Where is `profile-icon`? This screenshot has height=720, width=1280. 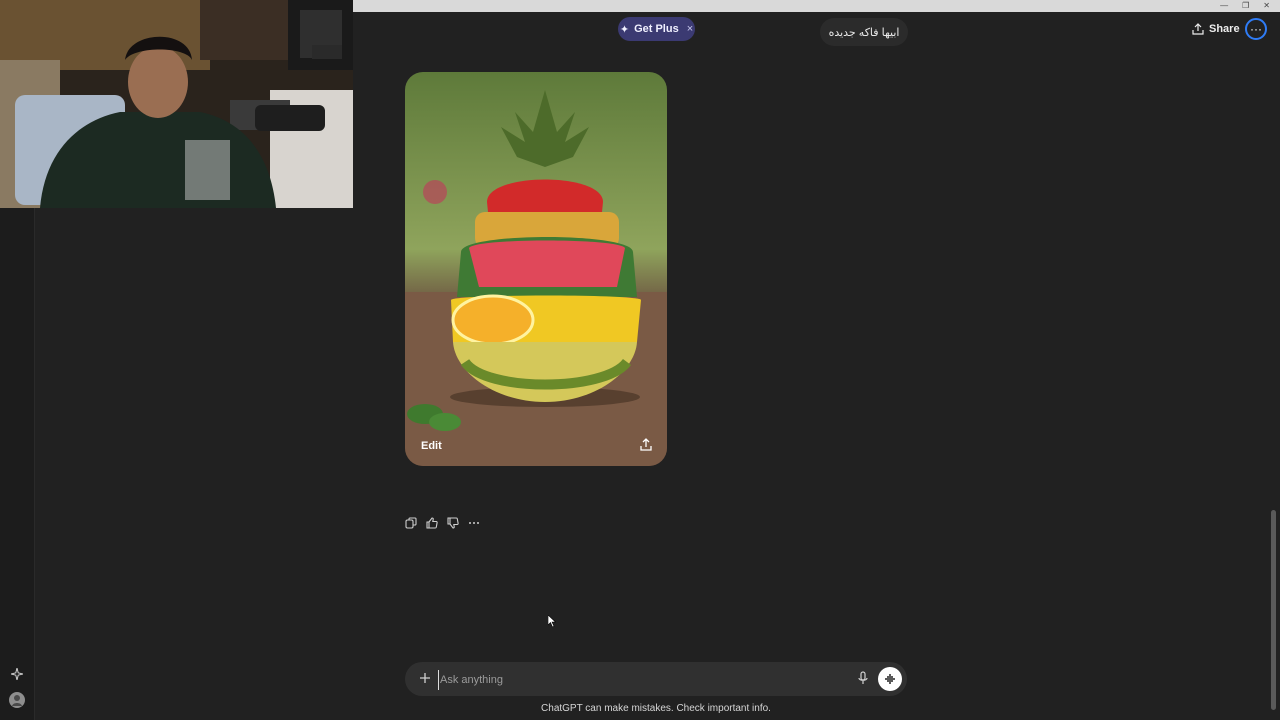 profile-icon is located at coordinates (17, 700).